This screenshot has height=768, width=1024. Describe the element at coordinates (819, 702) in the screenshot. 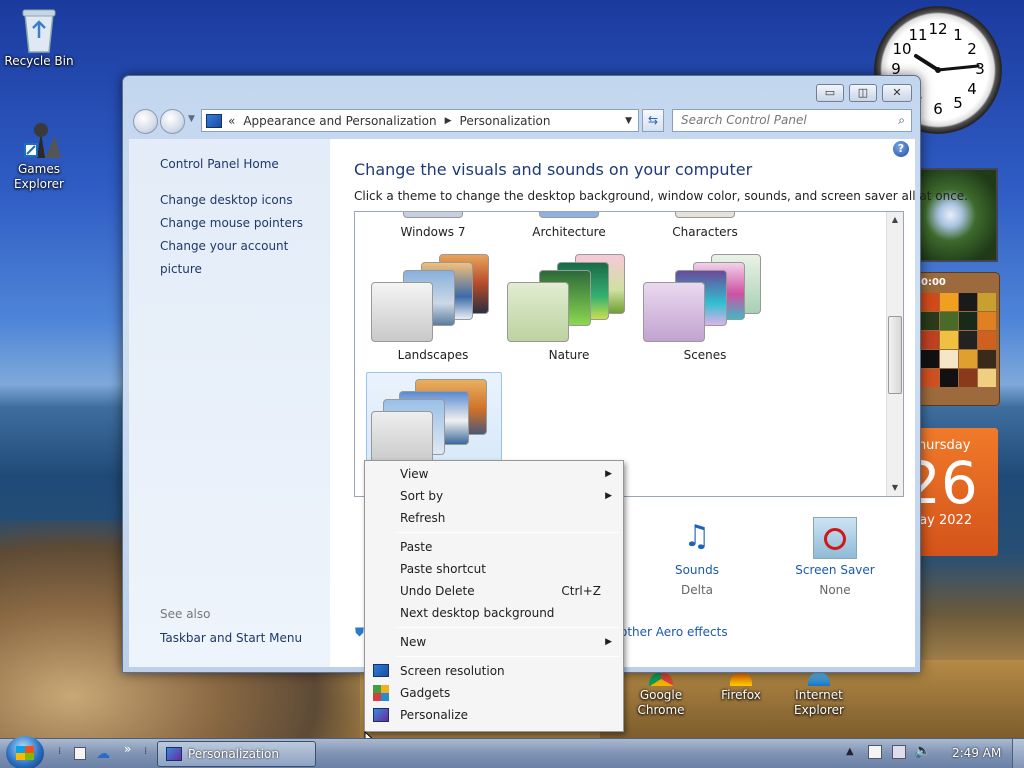

I see `internet-explorer-label: Internet Explorer` at that location.